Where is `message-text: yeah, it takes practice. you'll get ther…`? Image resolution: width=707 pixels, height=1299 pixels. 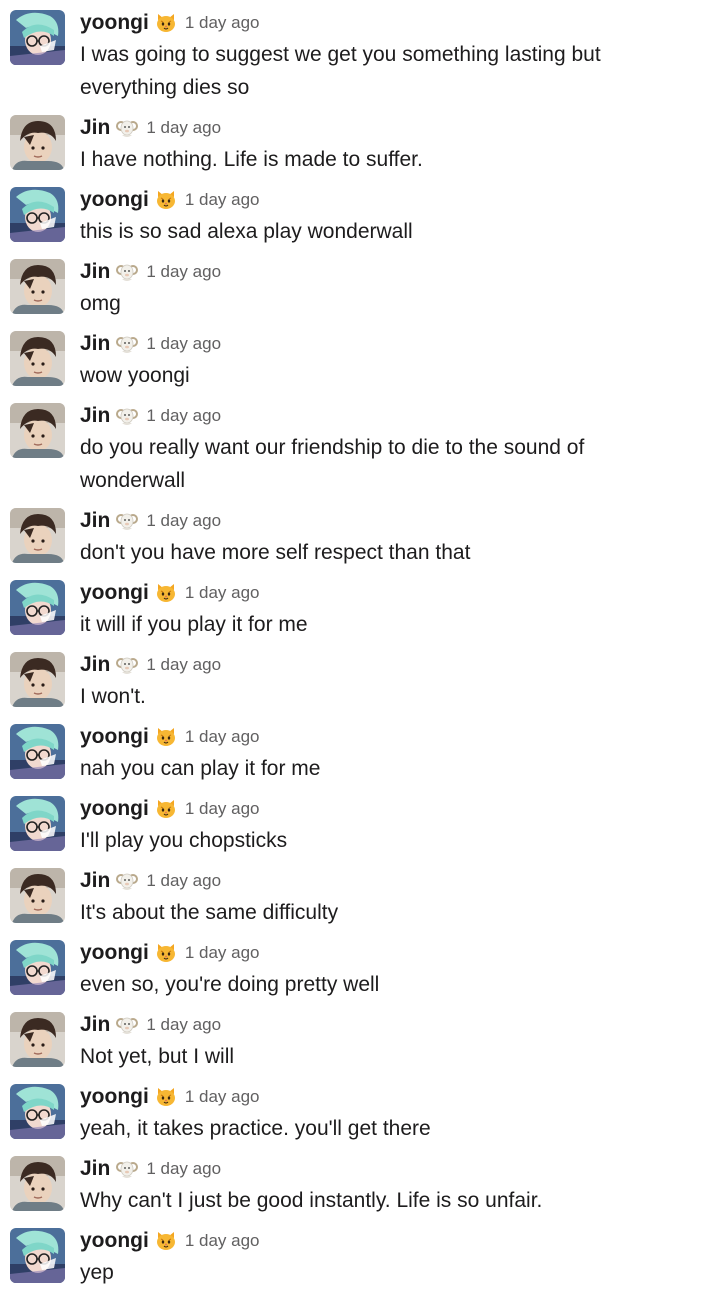
message-text: yeah, it takes practice. you'll get ther… is located at coordinates (255, 1128).